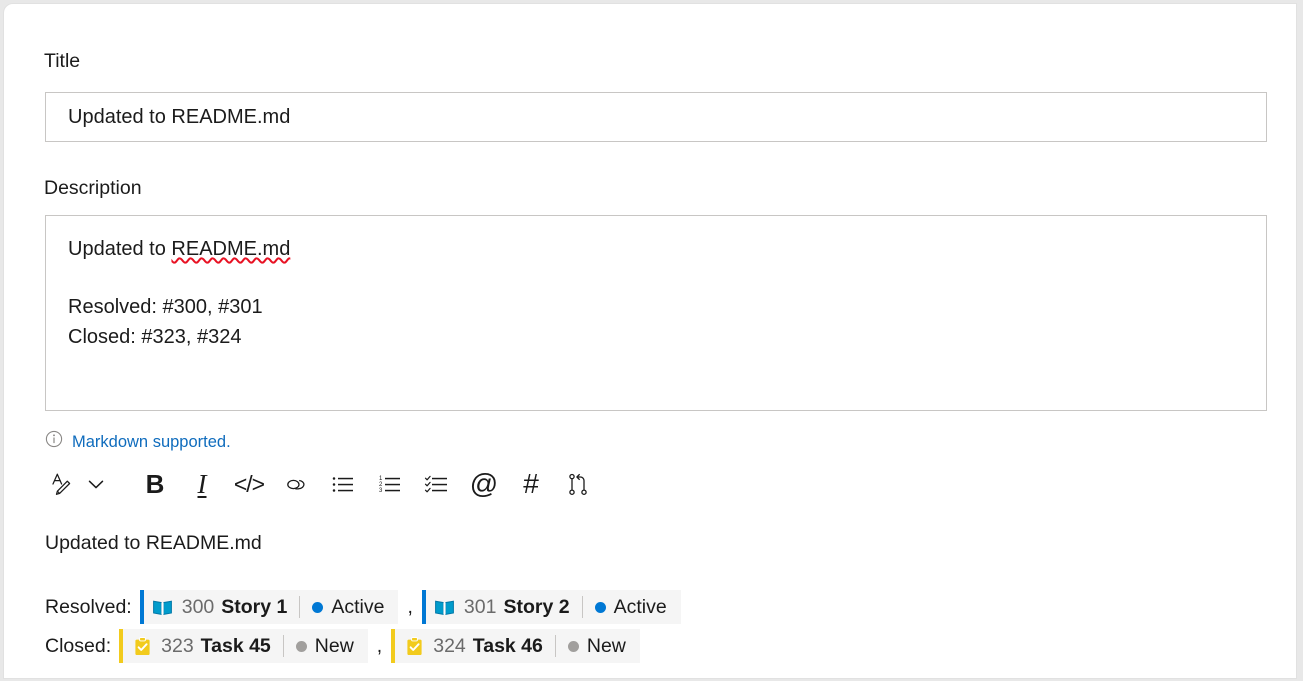  Describe the element at coordinates (657, 249) in the screenshot. I see `description-line-1: Updated to README.md` at that location.